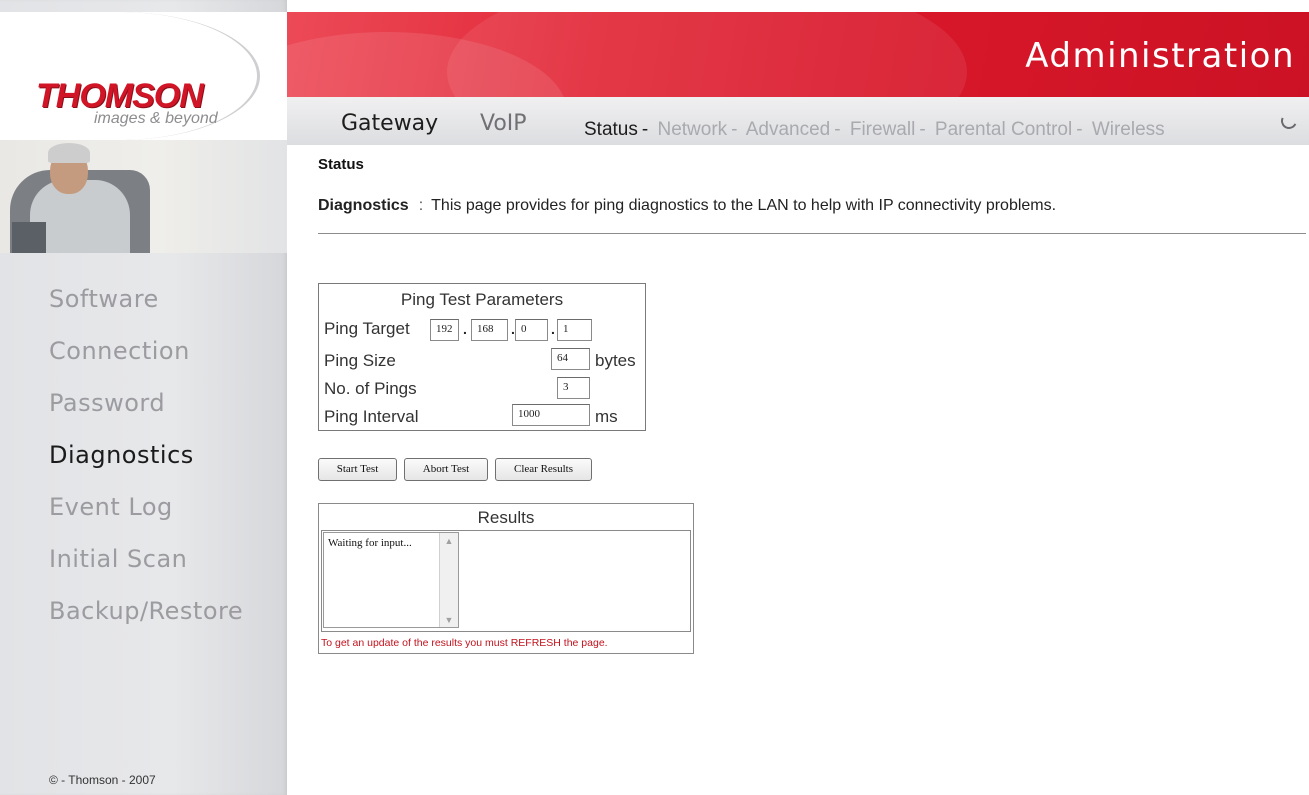 This screenshot has width=1309, height=795. I want to click on ping-interval-input: 1000, so click(551, 415).